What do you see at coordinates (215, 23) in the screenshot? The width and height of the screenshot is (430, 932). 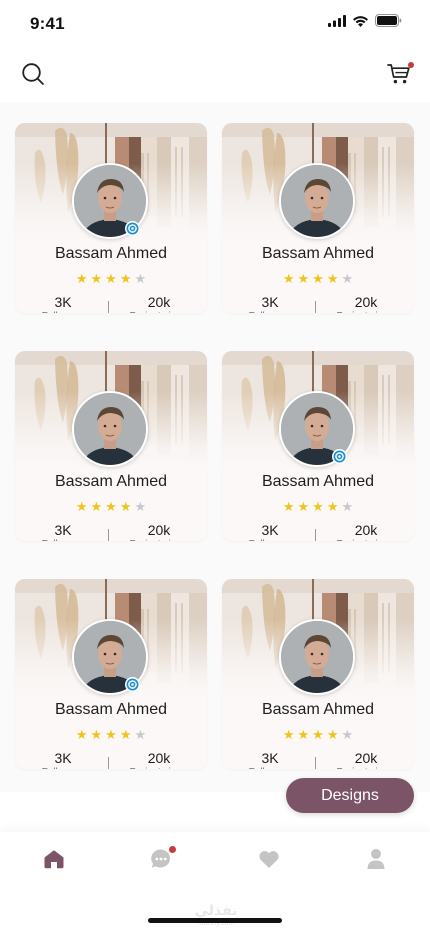 I see `status-bar: 9:41` at bounding box center [215, 23].